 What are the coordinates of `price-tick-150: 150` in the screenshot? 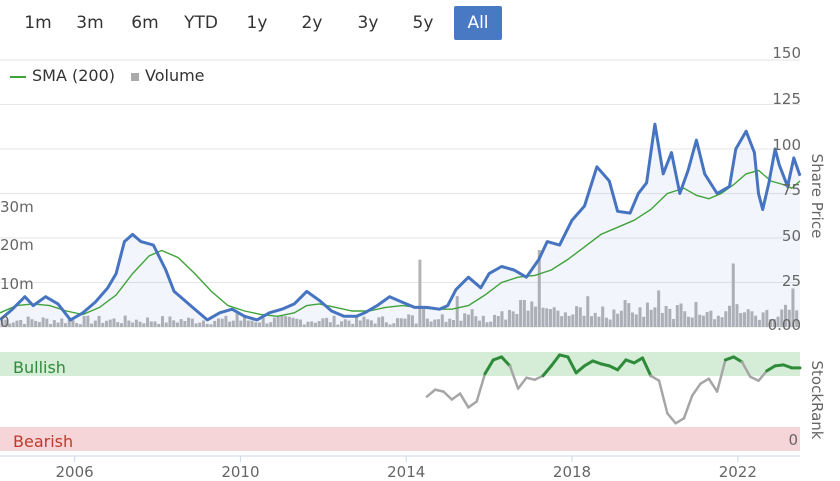 It's located at (786, 53).